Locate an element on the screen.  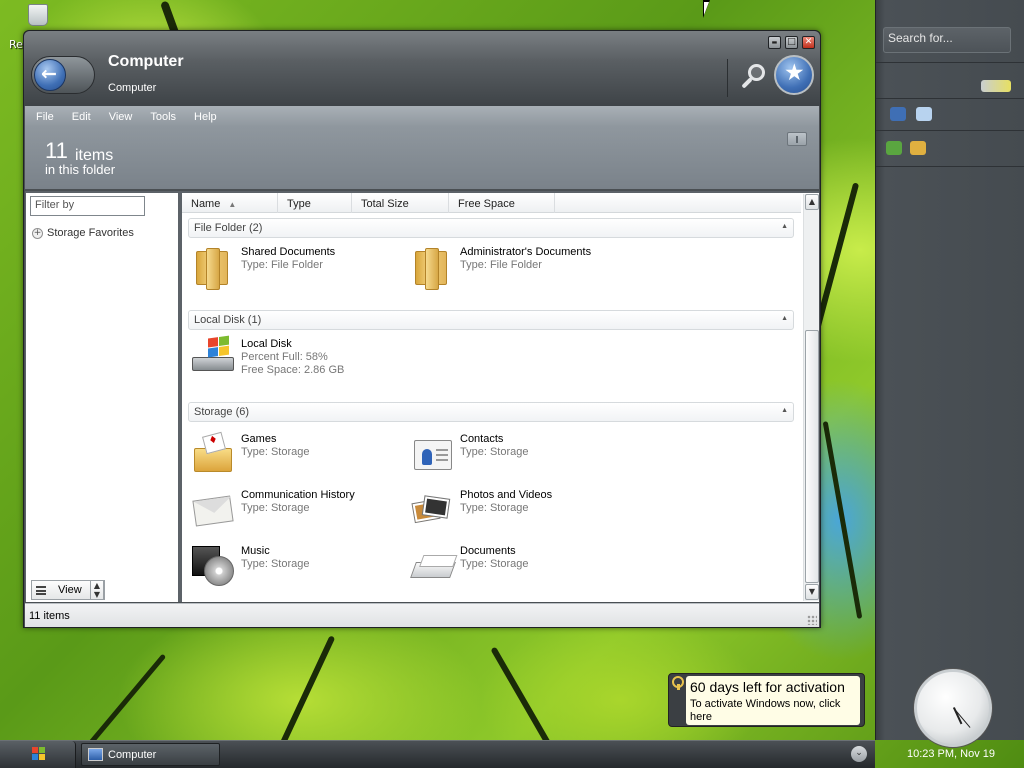
computer-window-icon is located at coordinates (95, 754).